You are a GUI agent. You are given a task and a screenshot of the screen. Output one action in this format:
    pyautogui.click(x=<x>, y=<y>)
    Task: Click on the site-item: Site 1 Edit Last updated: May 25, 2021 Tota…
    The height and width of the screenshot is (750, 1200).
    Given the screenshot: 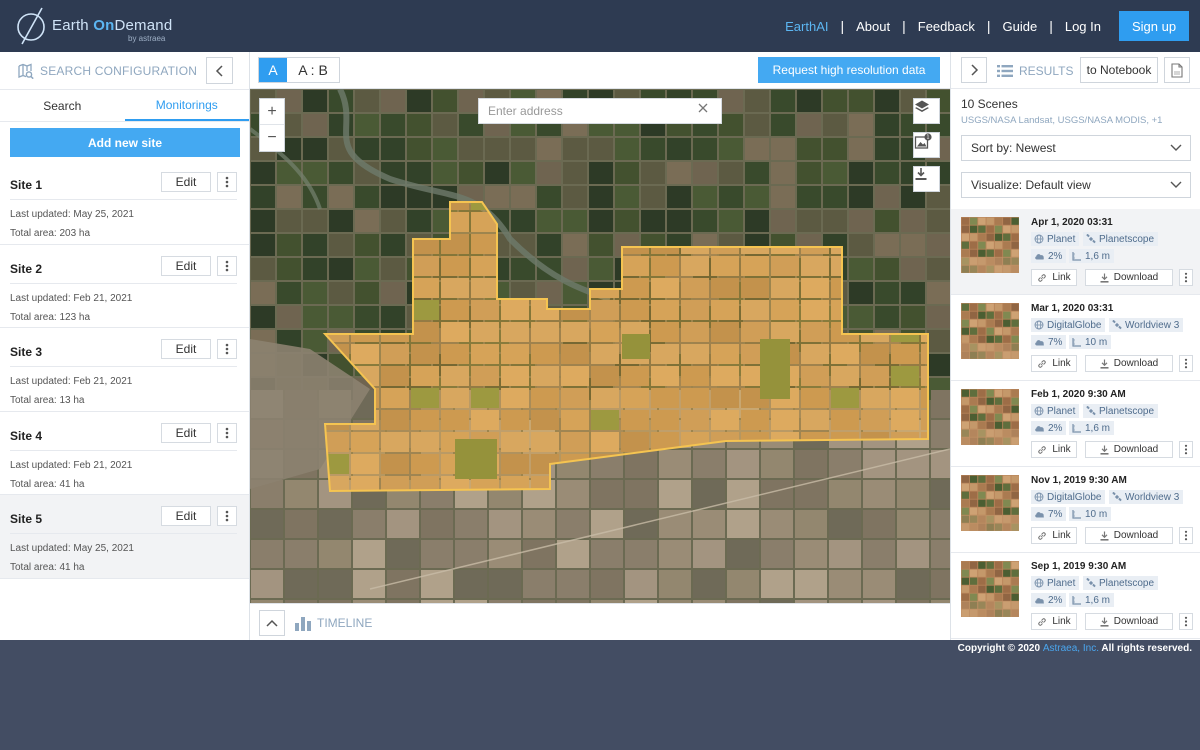 What is the action you would take?
    pyautogui.click(x=124, y=203)
    